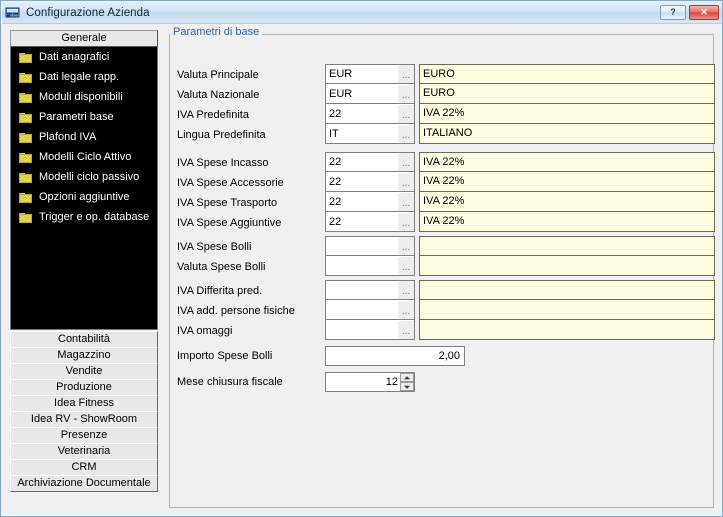  I want to click on sidebar-header: Generale, so click(84, 38).